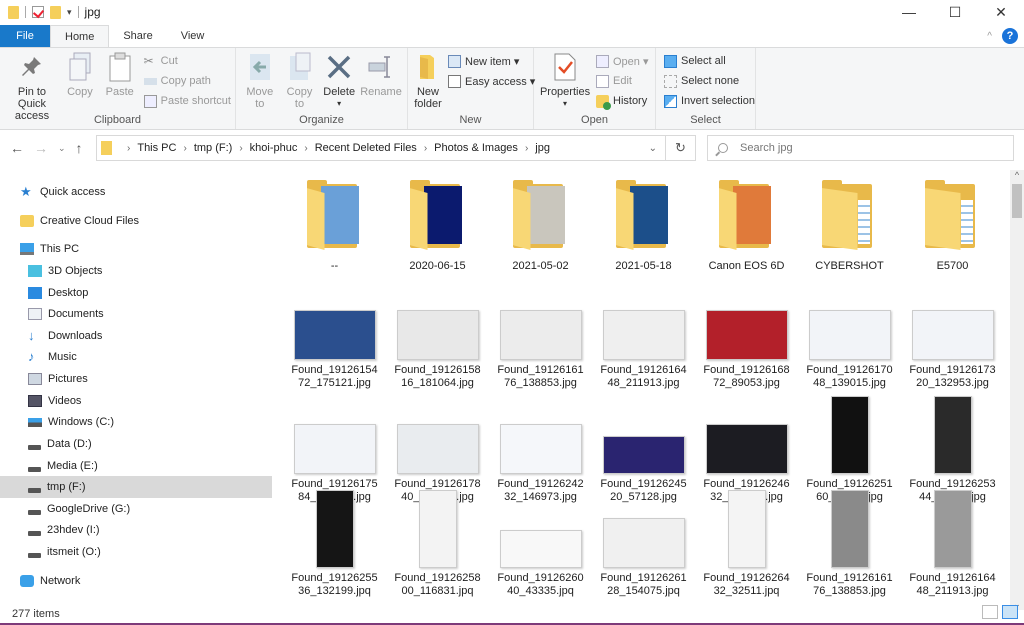  Describe the element at coordinates (136, 509) in the screenshot. I see `sidebar-item-googledrive-g: GoogleDrive (G:)` at that location.